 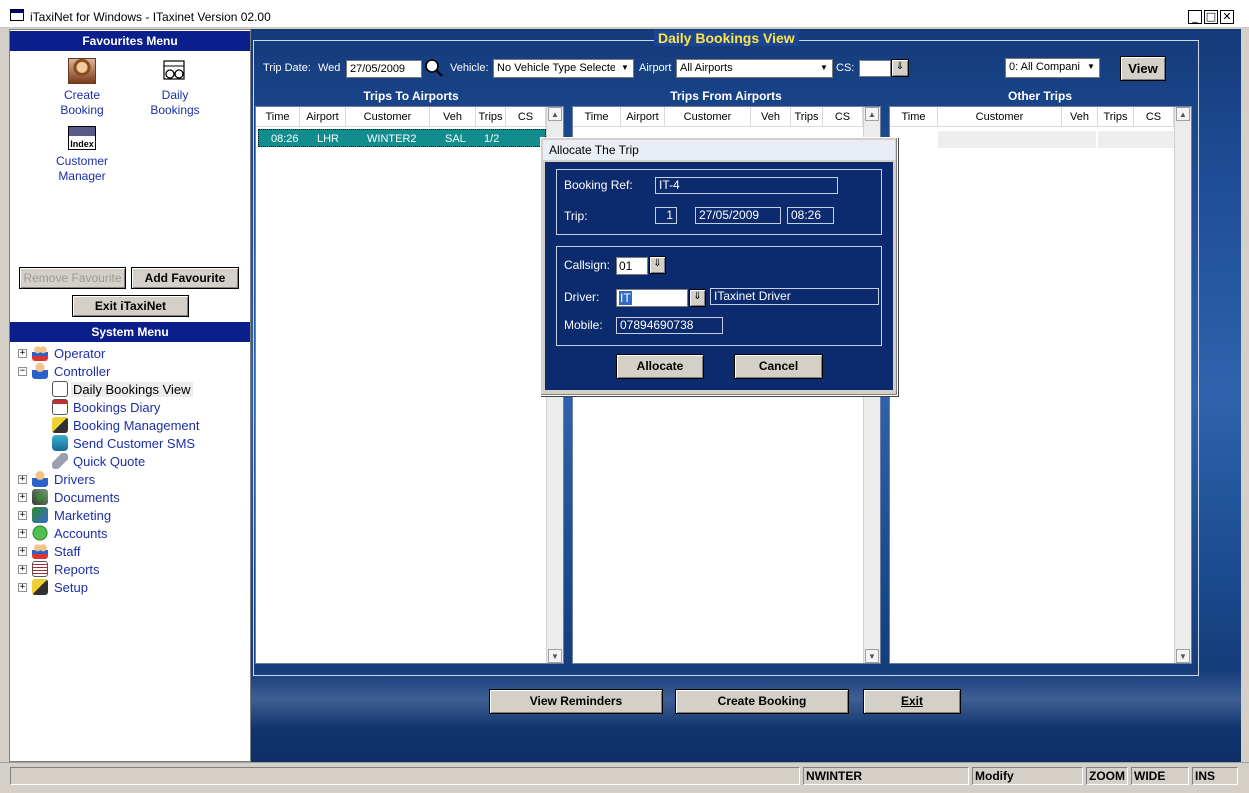 I want to click on calendar-icon, so click(x=60, y=389).